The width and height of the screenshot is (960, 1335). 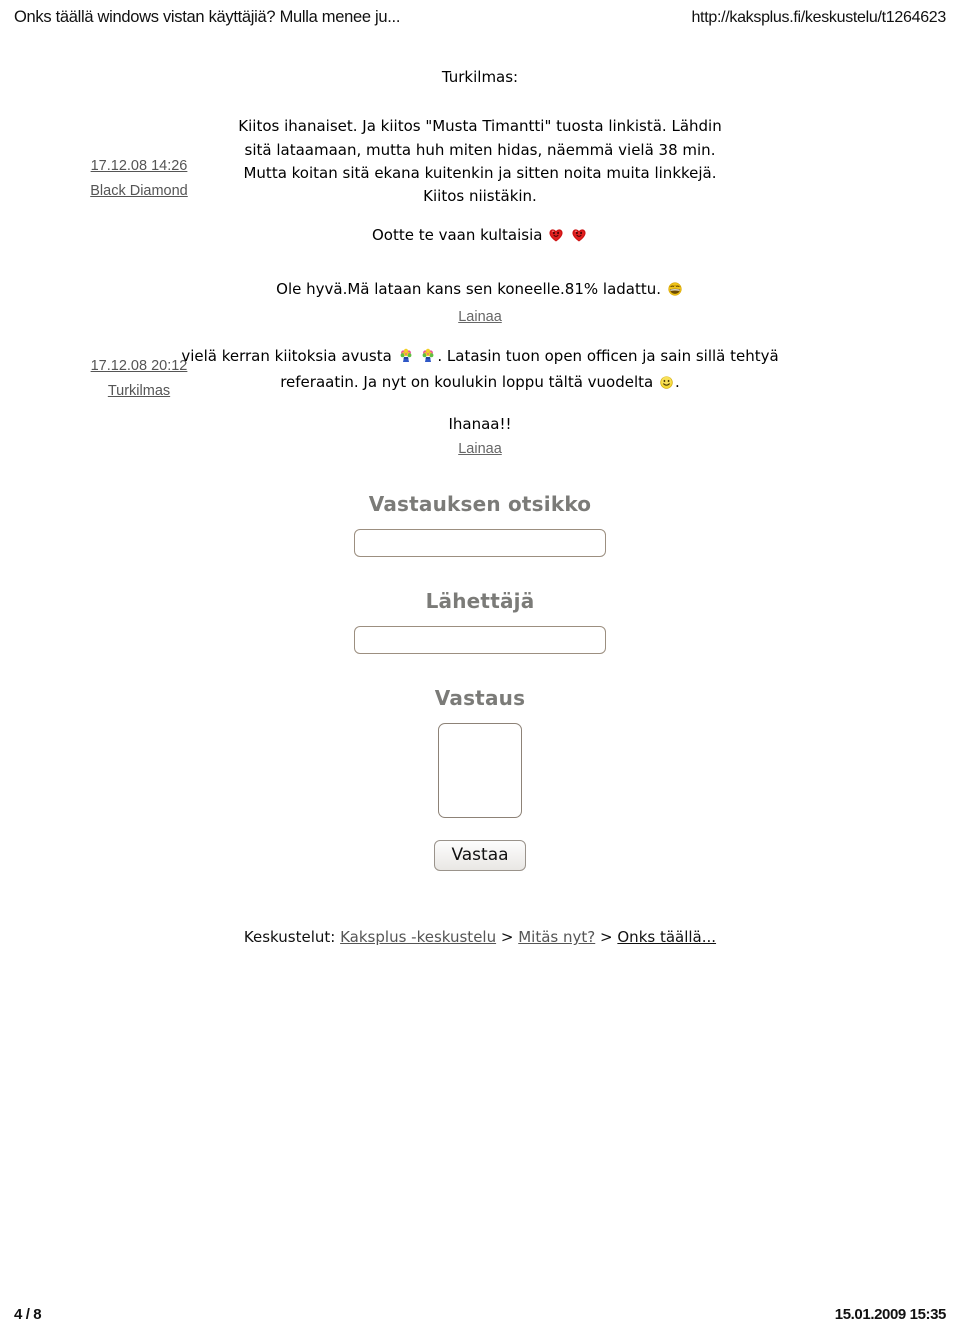 What do you see at coordinates (480, 855) in the screenshot?
I see `reply-submit-button: Vastaa` at bounding box center [480, 855].